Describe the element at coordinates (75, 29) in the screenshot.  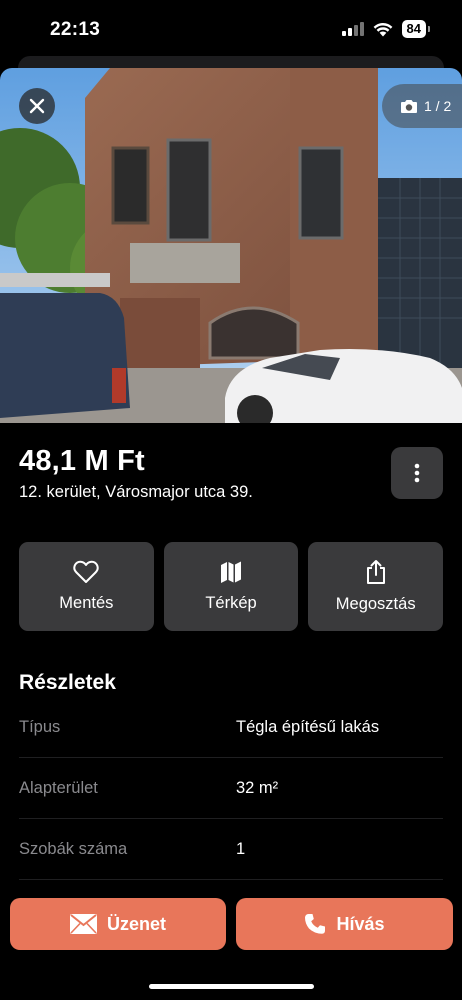
I see `status-time: 22:13` at that location.